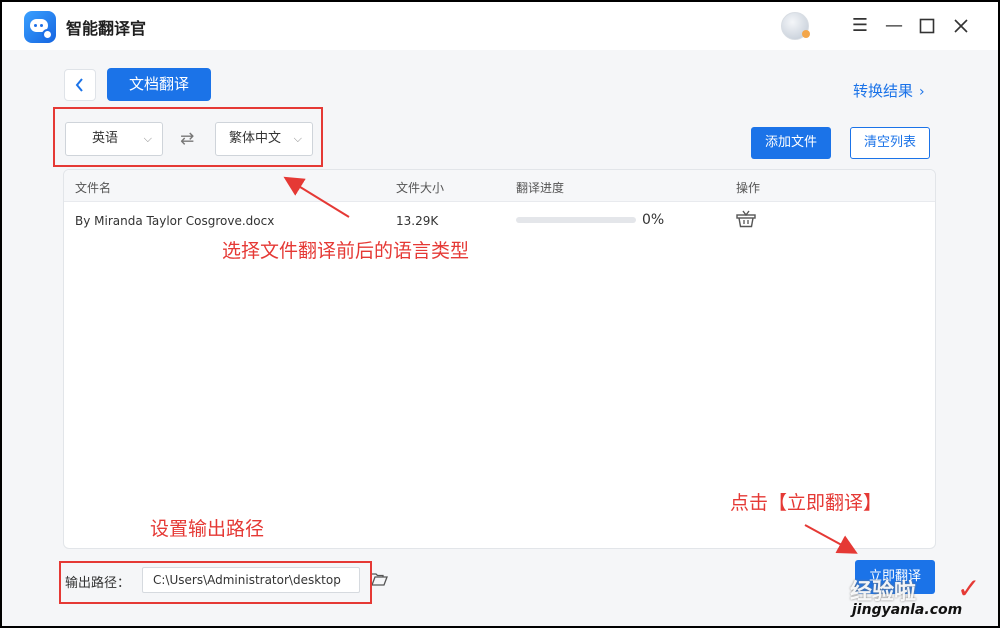 The width and height of the screenshot is (1000, 628). Describe the element at coordinates (346, 251) in the screenshot. I see `annotation-language-note: 选择文件翻译前后的语言类型` at that location.